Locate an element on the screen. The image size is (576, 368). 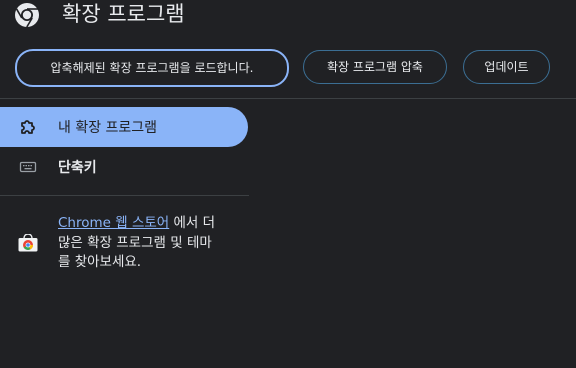
chrome-logo-icon is located at coordinates (27, 15).